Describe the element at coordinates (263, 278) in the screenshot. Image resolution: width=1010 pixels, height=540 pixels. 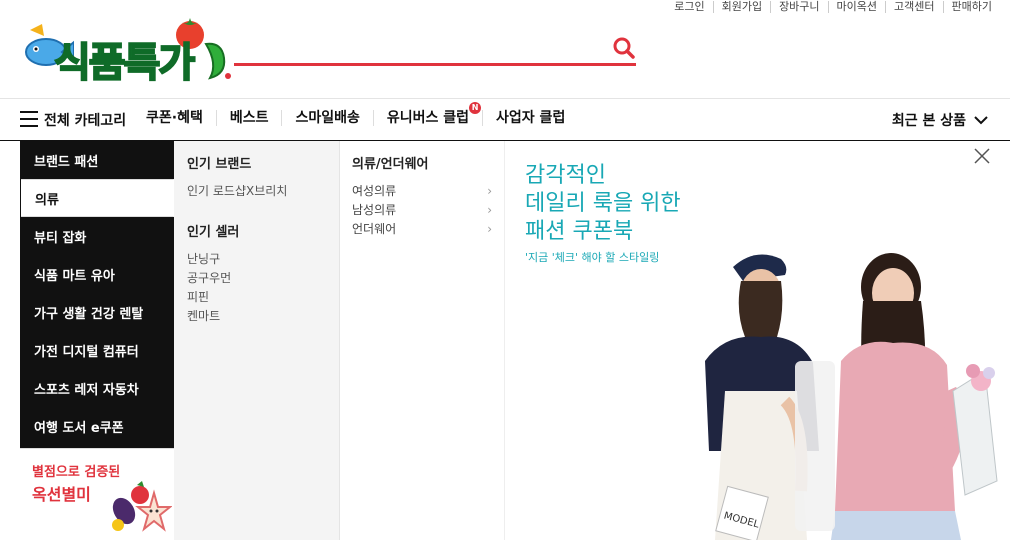
I see `seller-link: 공구우먼` at that location.